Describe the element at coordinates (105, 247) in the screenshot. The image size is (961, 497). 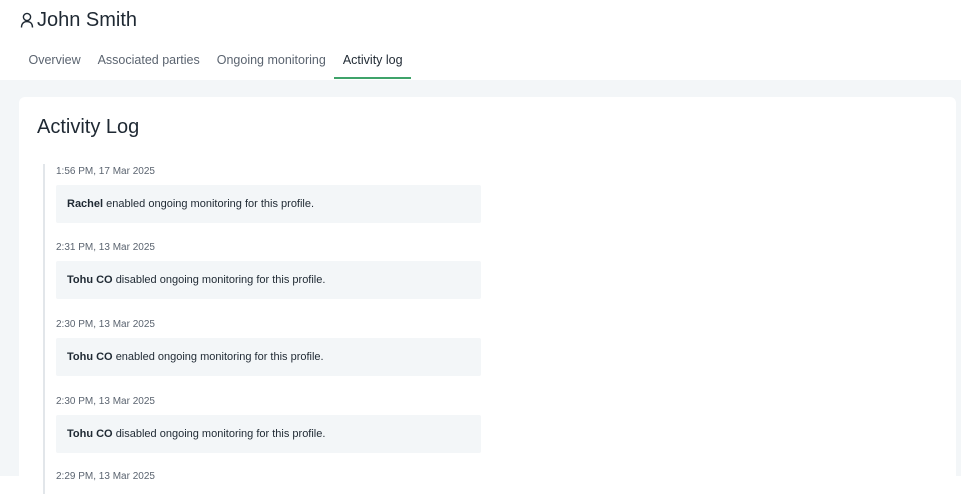
I see `entry-timestamp: 2:31 PM, 13 Mar 2025` at that location.